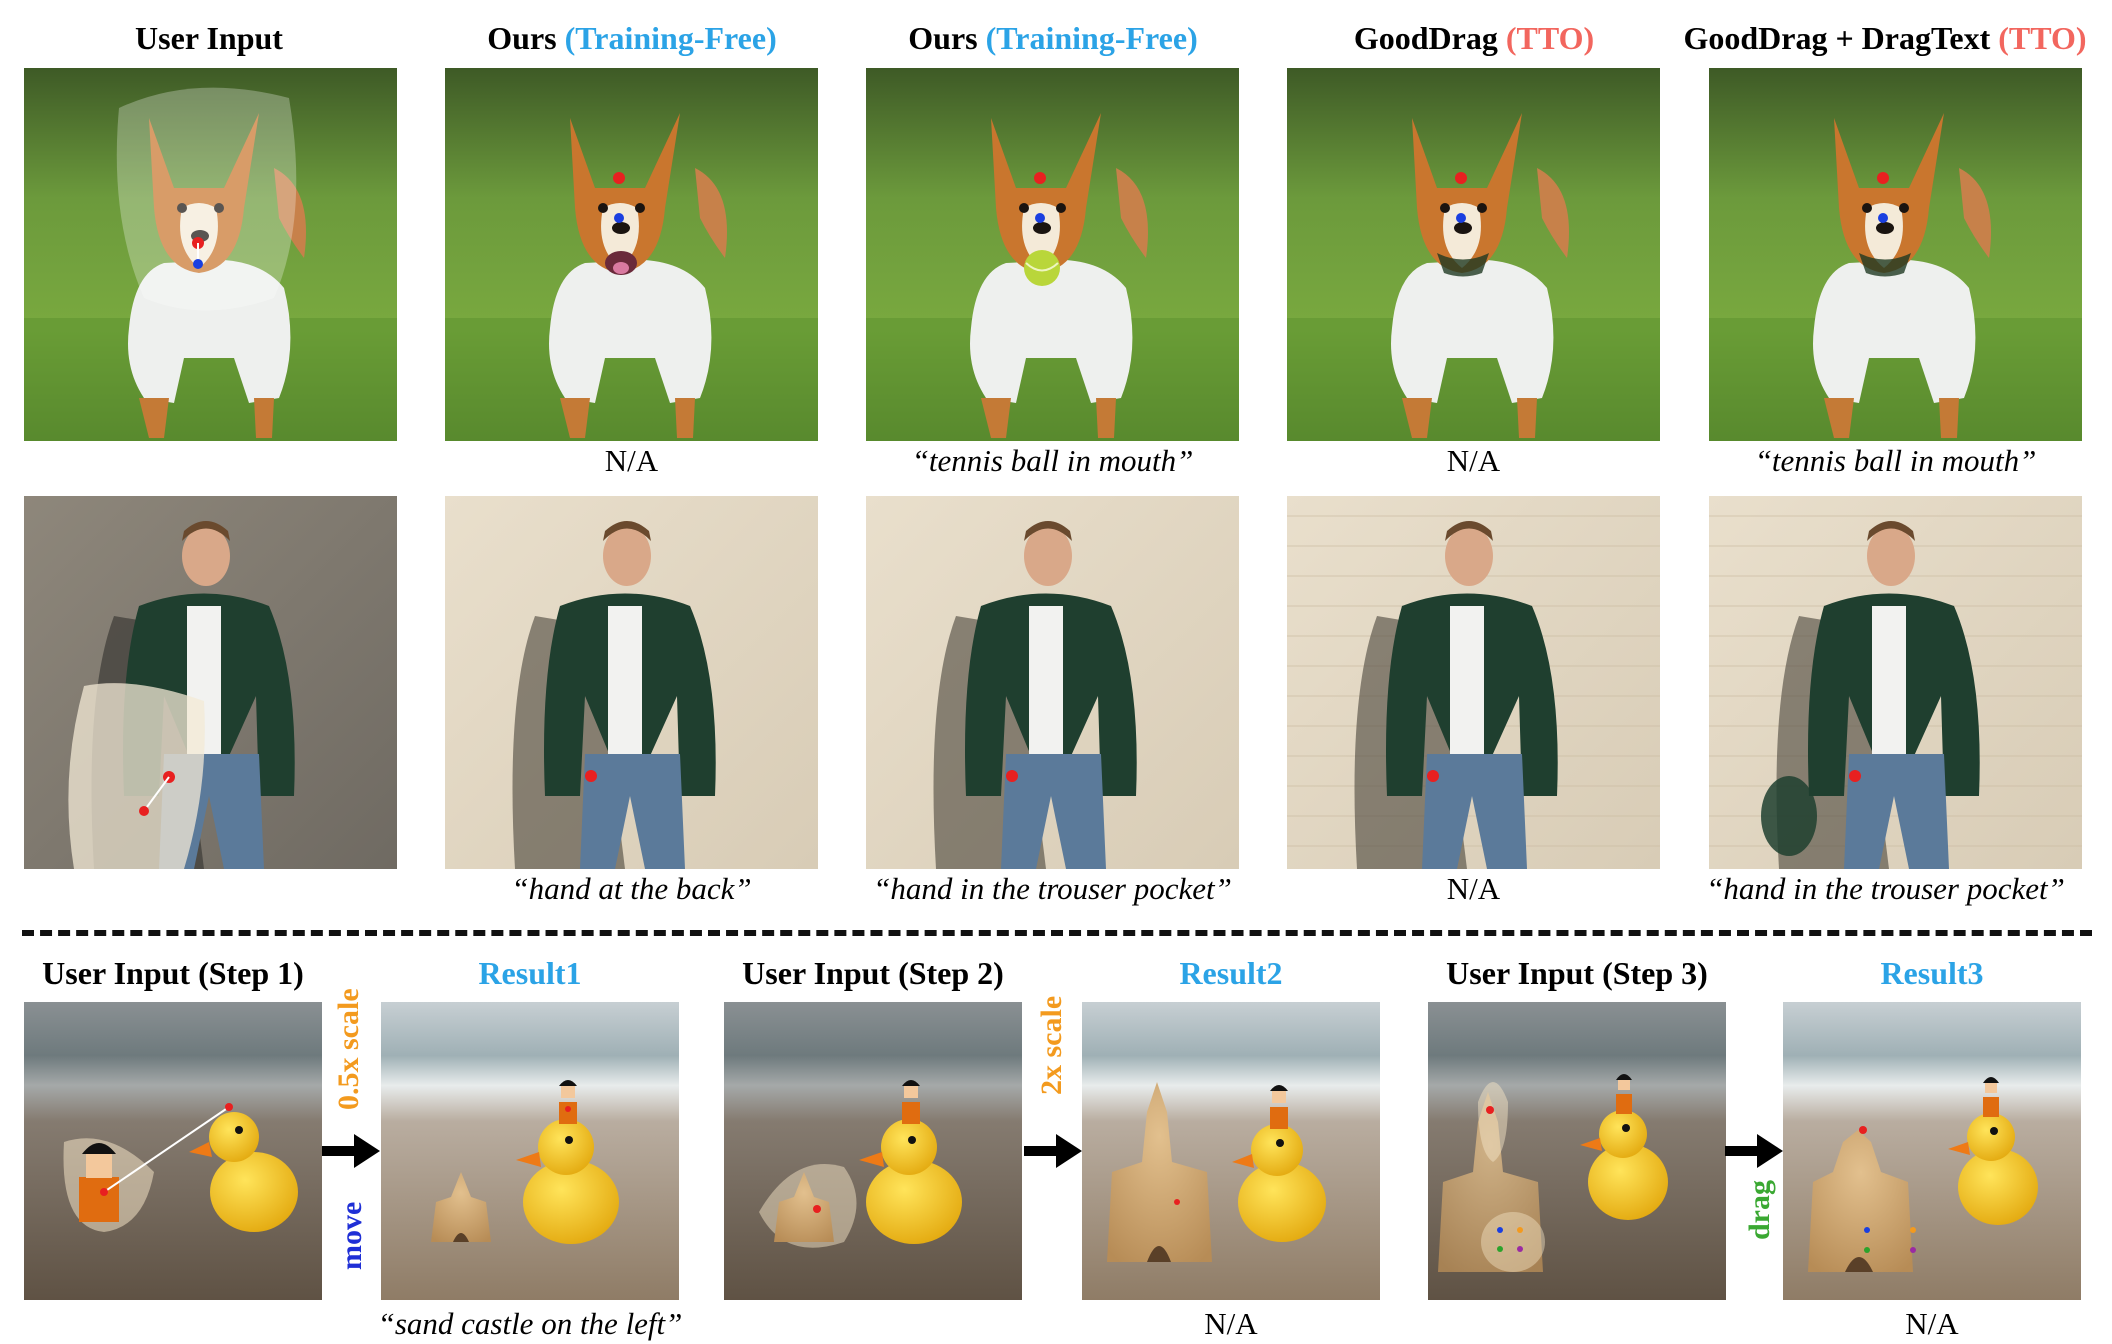 The width and height of the screenshot is (2112, 1344). Describe the element at coordinates (1885, 38) in the screenshot. I see `header-gooddrag-dragtext: GoodDrag + DragText (TTO)` at that location.